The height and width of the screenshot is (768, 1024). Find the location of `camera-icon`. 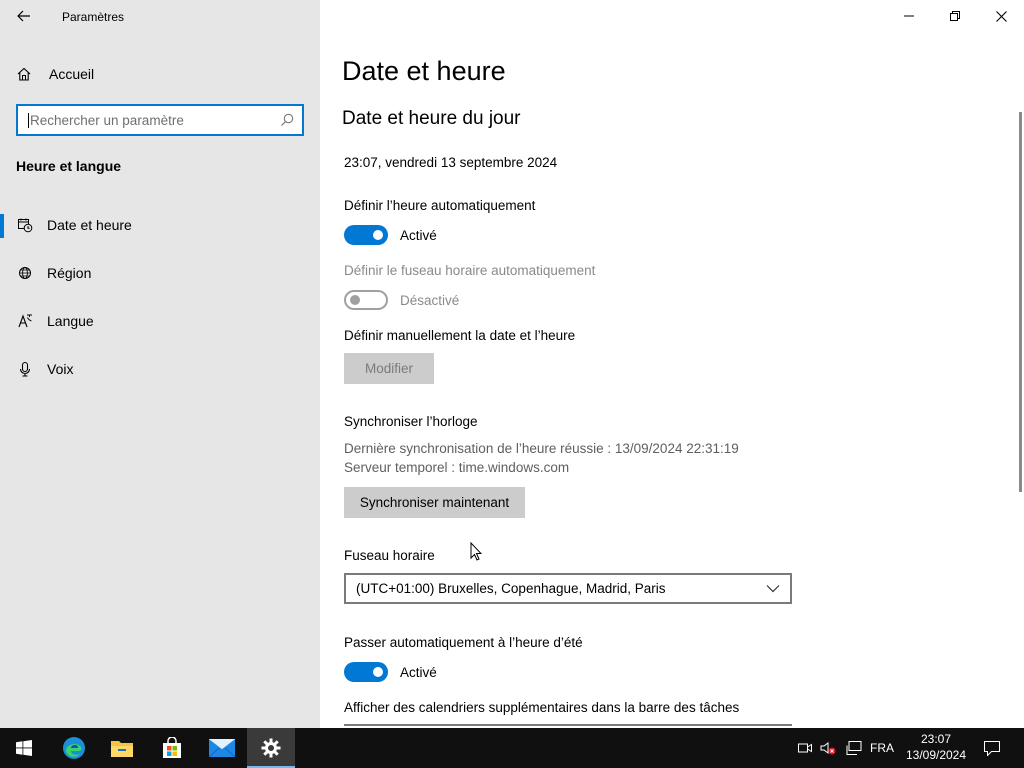

camera-icon is located at coordinates (805, 748).